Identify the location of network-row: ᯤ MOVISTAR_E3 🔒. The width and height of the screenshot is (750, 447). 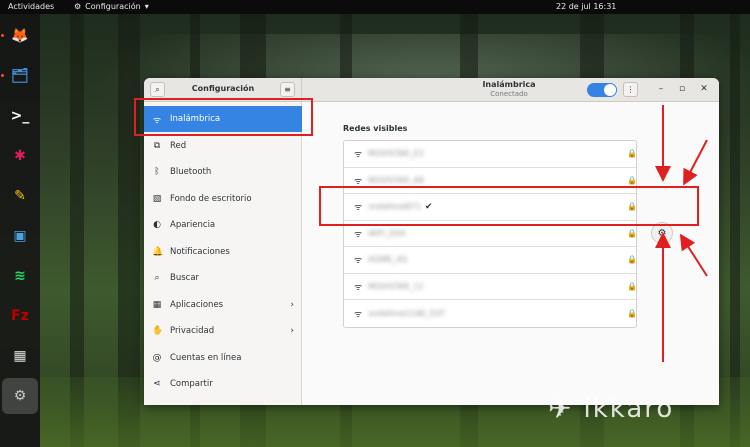
(490, 154).